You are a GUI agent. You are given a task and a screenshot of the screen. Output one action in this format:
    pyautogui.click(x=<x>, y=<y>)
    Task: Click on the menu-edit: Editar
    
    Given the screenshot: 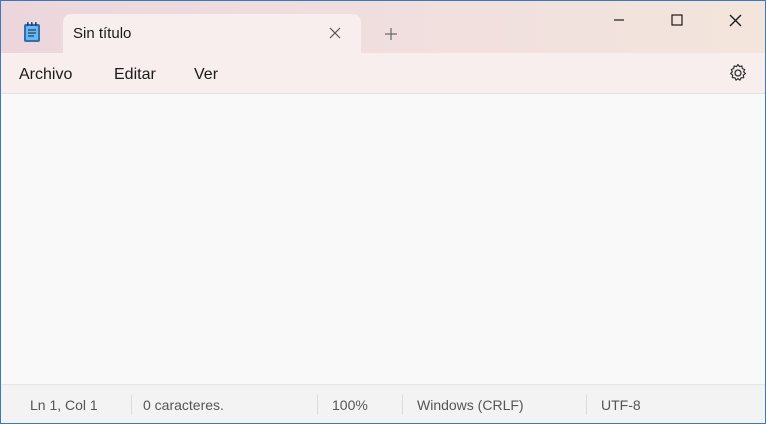 What is the action you would take?
    pyautogui.click(x=135, y=75)
    